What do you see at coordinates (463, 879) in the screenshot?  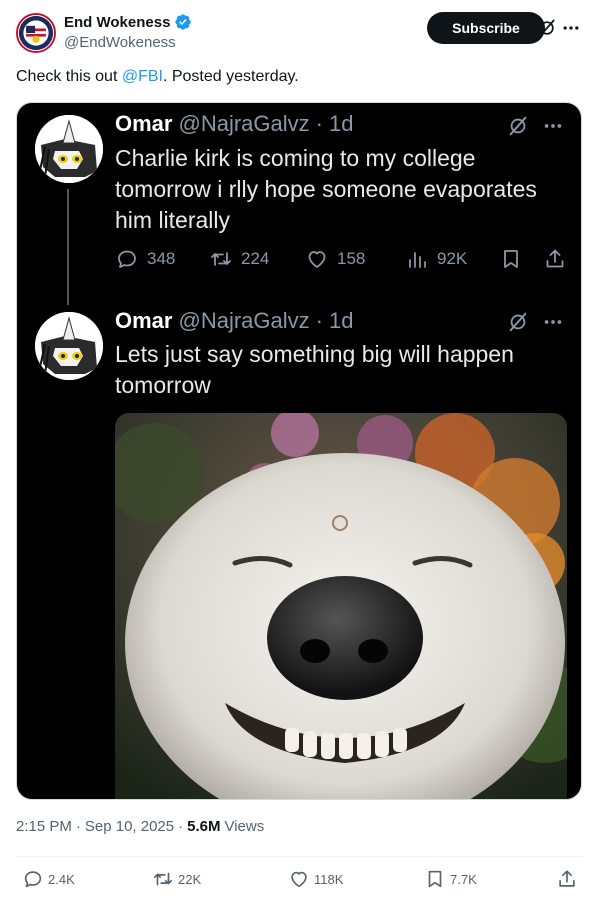 I see `bookmark-count: 7.7K` at bounding box center [463, 879].